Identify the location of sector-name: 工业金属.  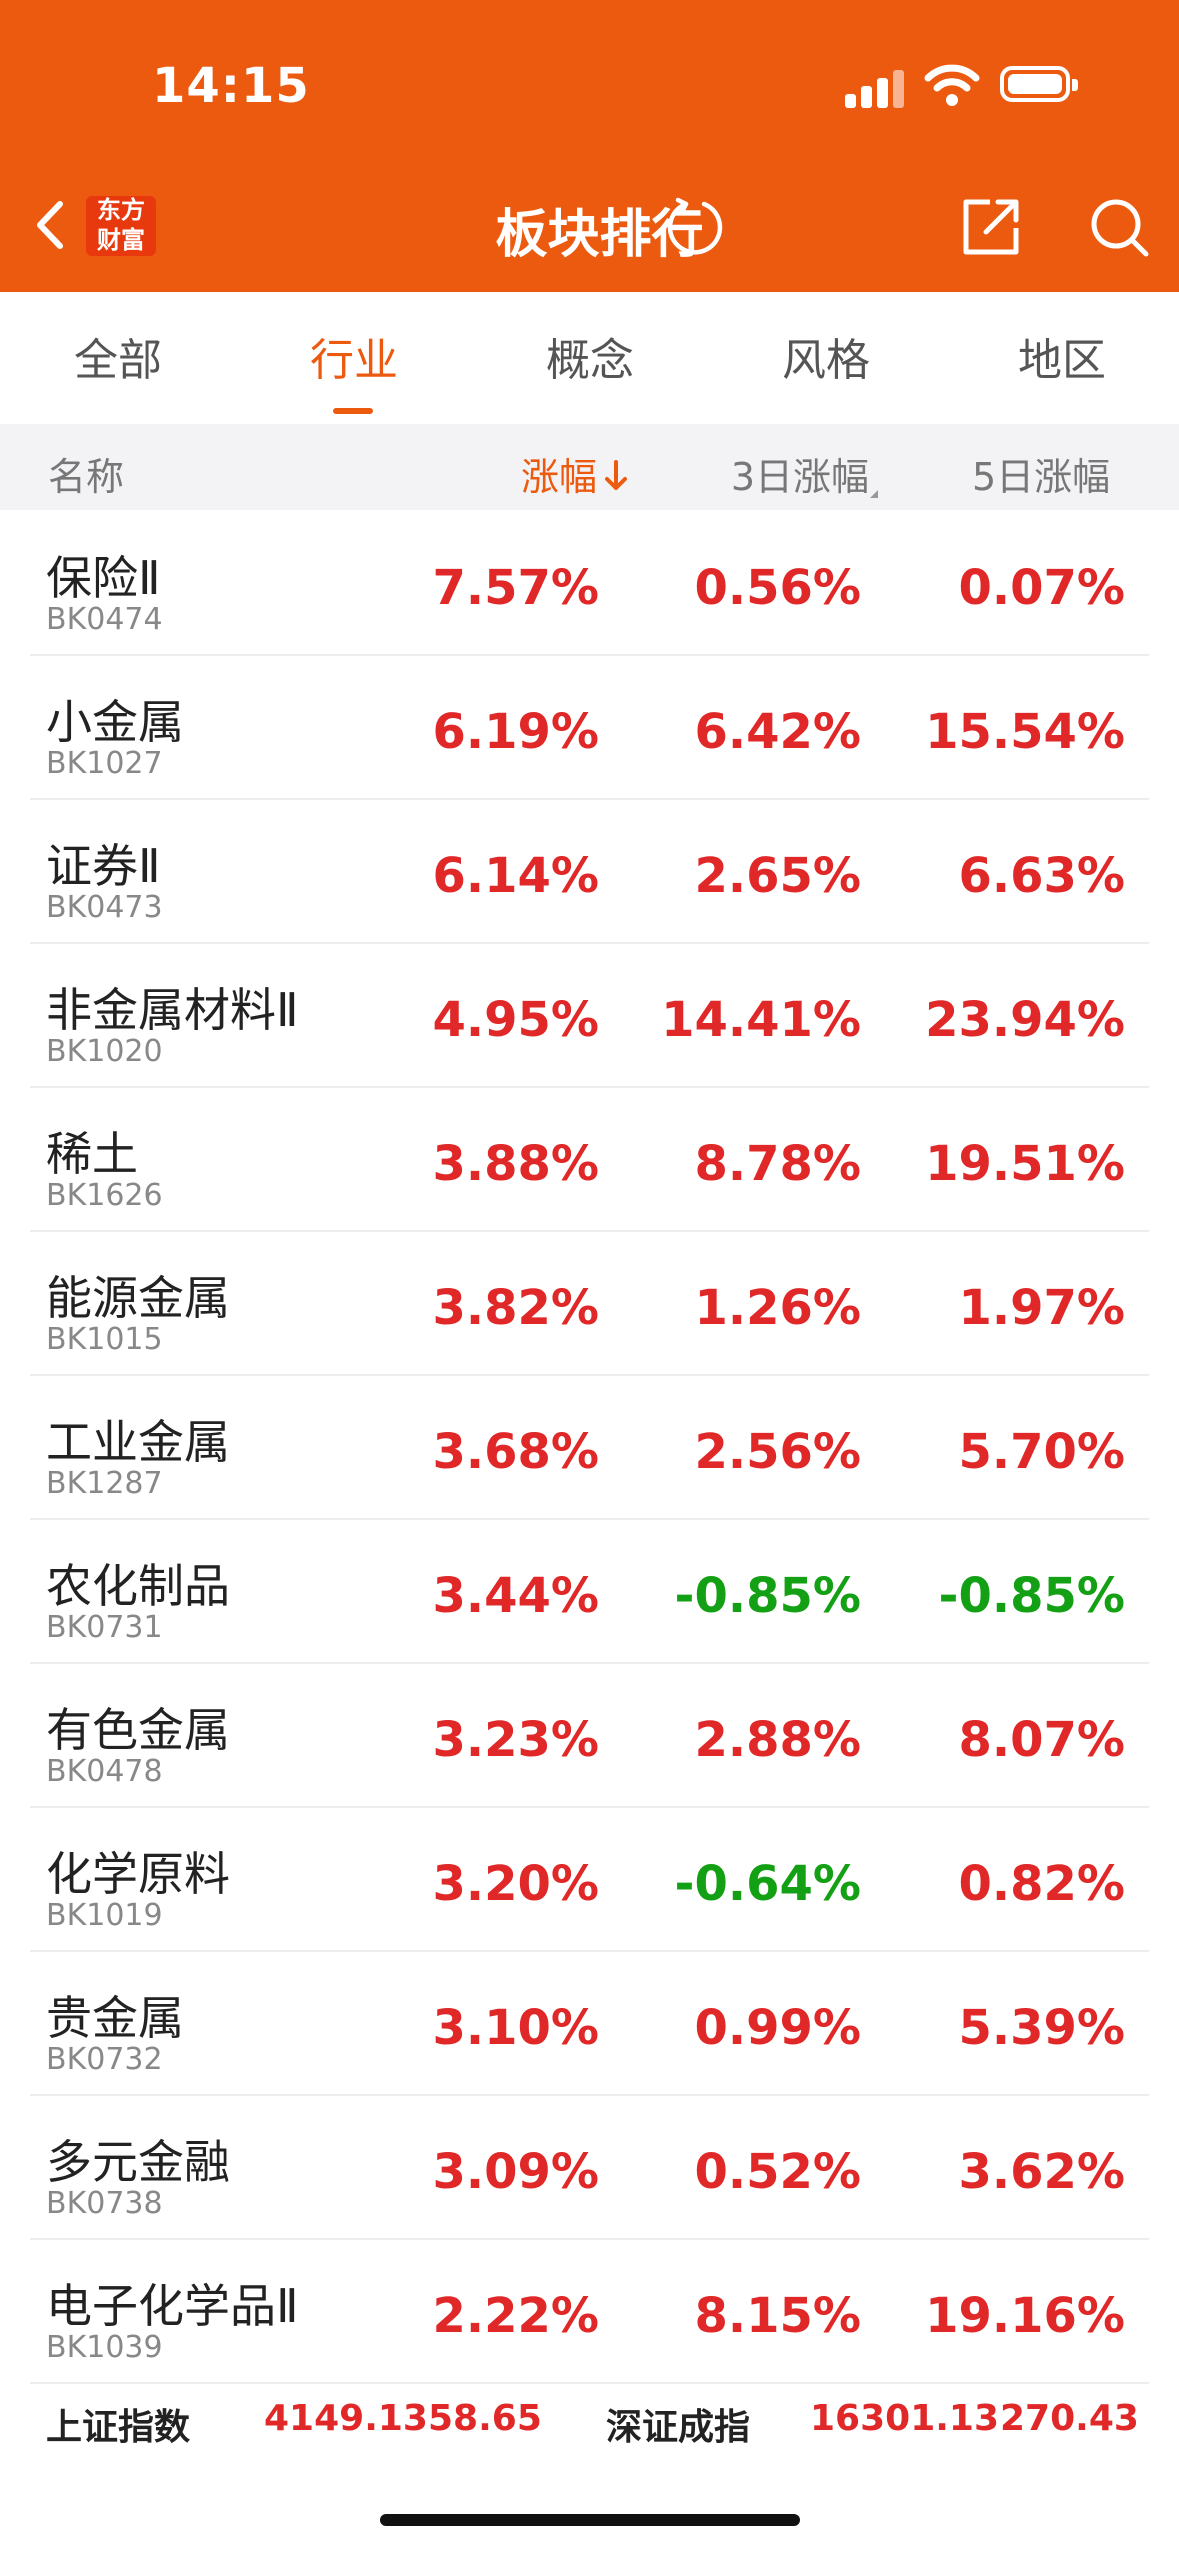
(138, 1442).